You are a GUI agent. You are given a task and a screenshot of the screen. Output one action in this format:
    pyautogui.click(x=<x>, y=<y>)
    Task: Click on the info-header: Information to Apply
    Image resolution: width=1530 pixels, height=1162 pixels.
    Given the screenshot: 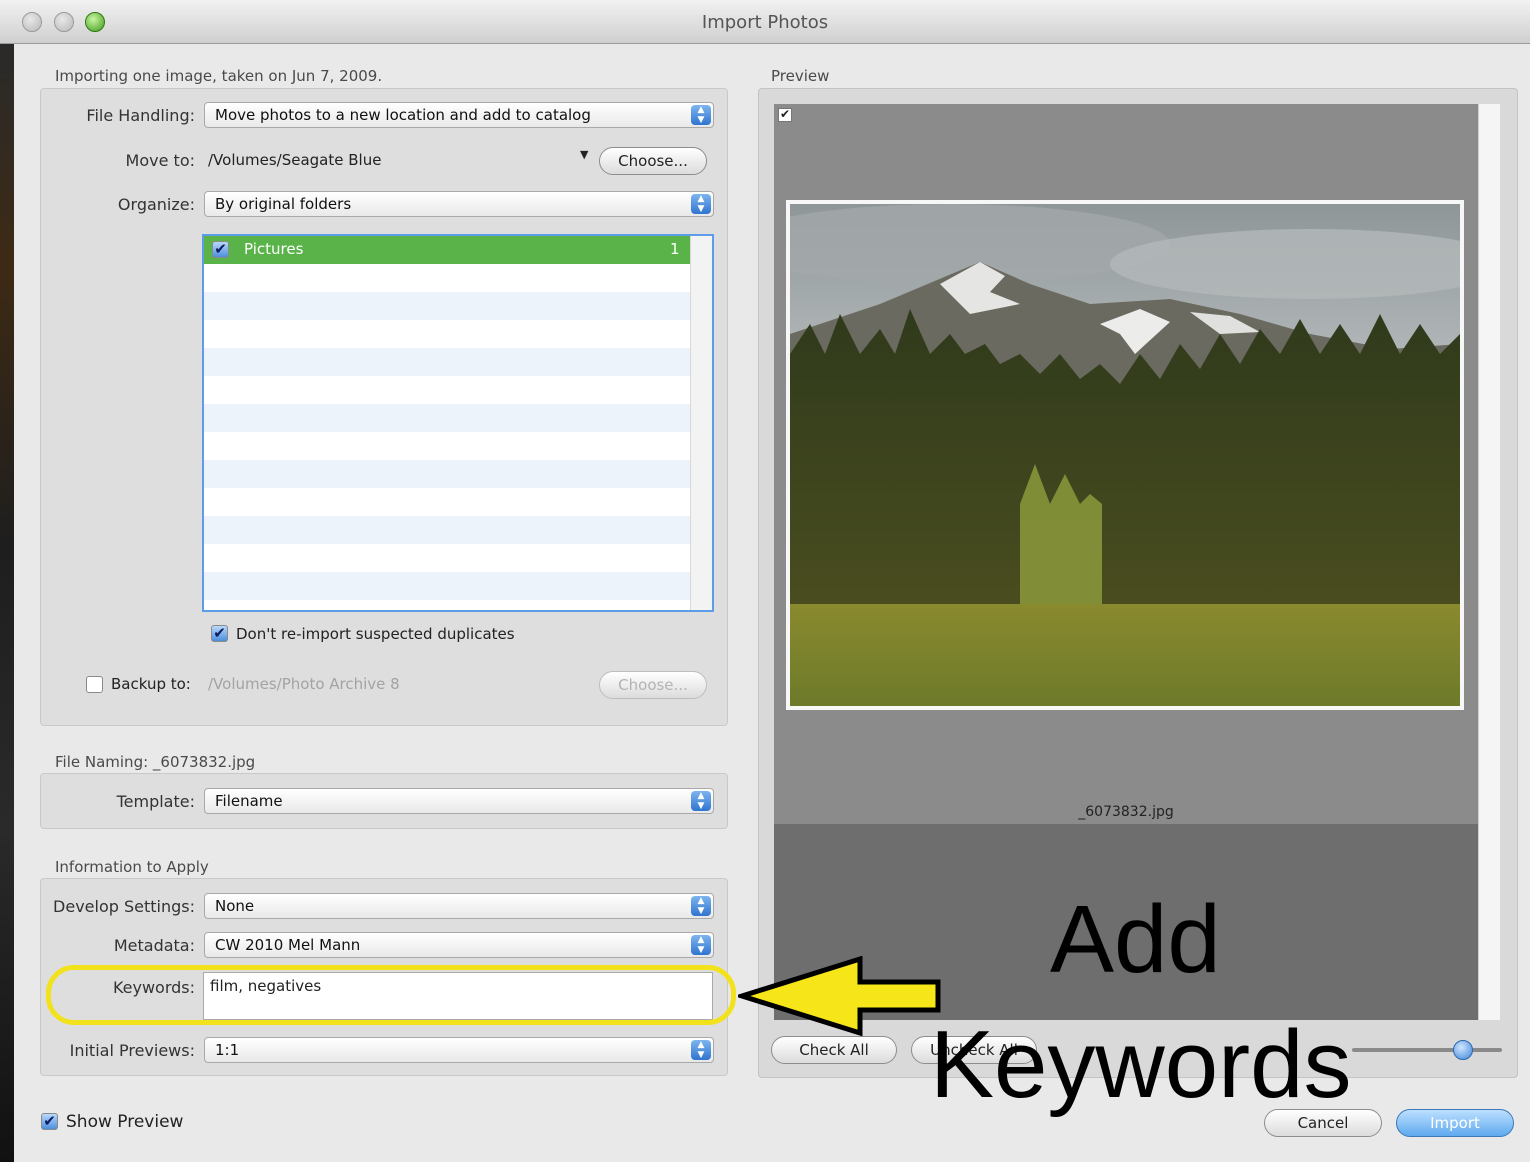 What is the action you would take?
    pyautogui.click(x=132, y=867)
    